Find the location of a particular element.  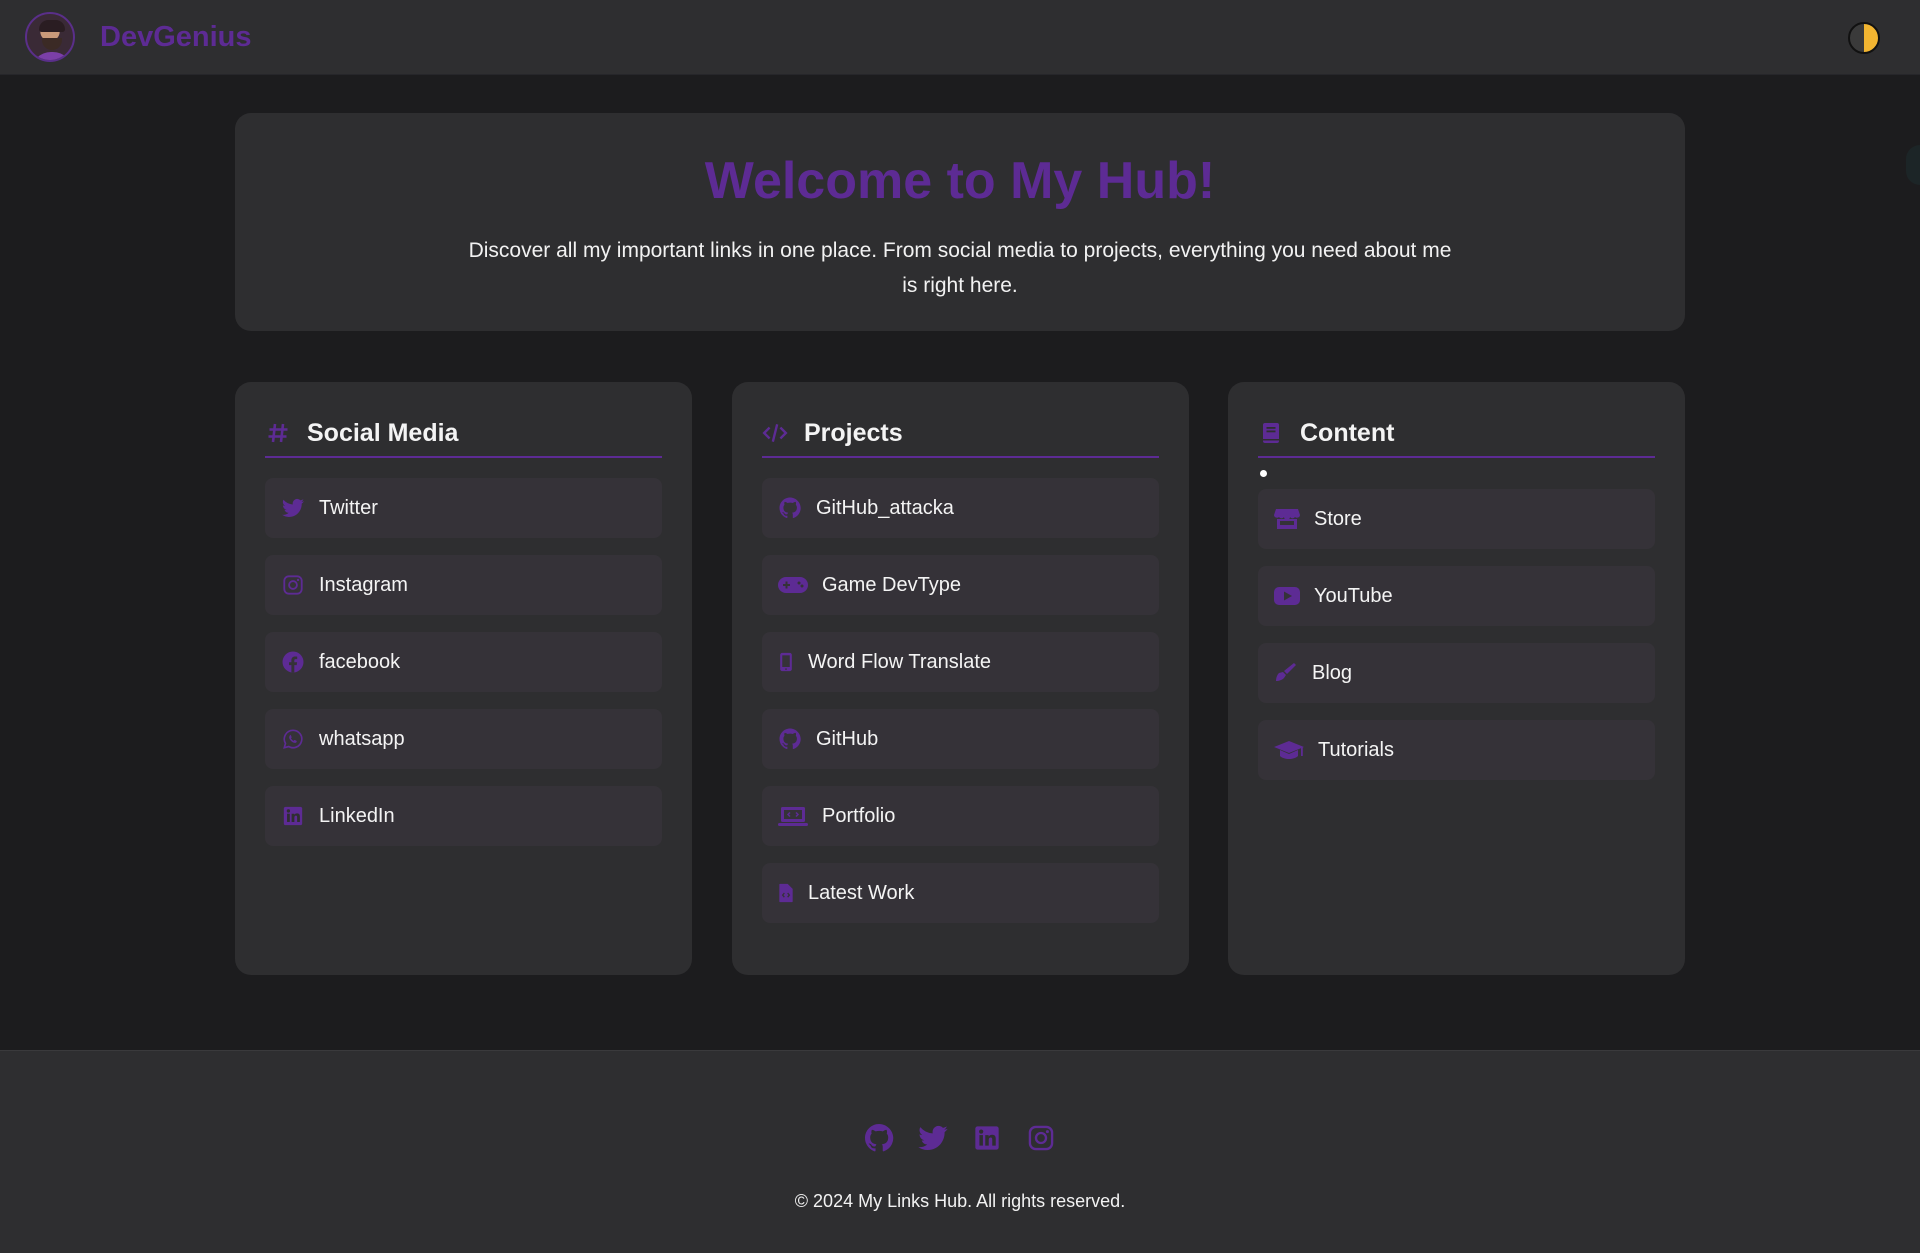

link-label: Word Flow Translate is located at coordinates (900, 661).